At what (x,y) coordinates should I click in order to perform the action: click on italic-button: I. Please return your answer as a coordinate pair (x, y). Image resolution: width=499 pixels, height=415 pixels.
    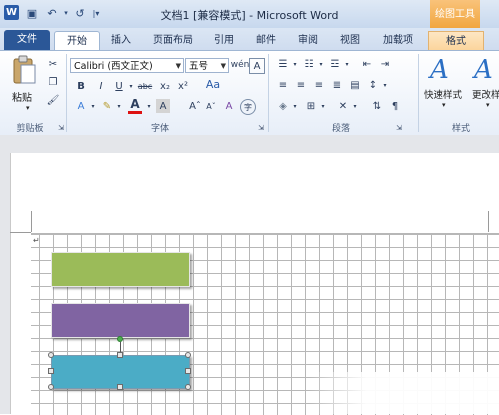
    Looking at the image, I should click on (101, 86).